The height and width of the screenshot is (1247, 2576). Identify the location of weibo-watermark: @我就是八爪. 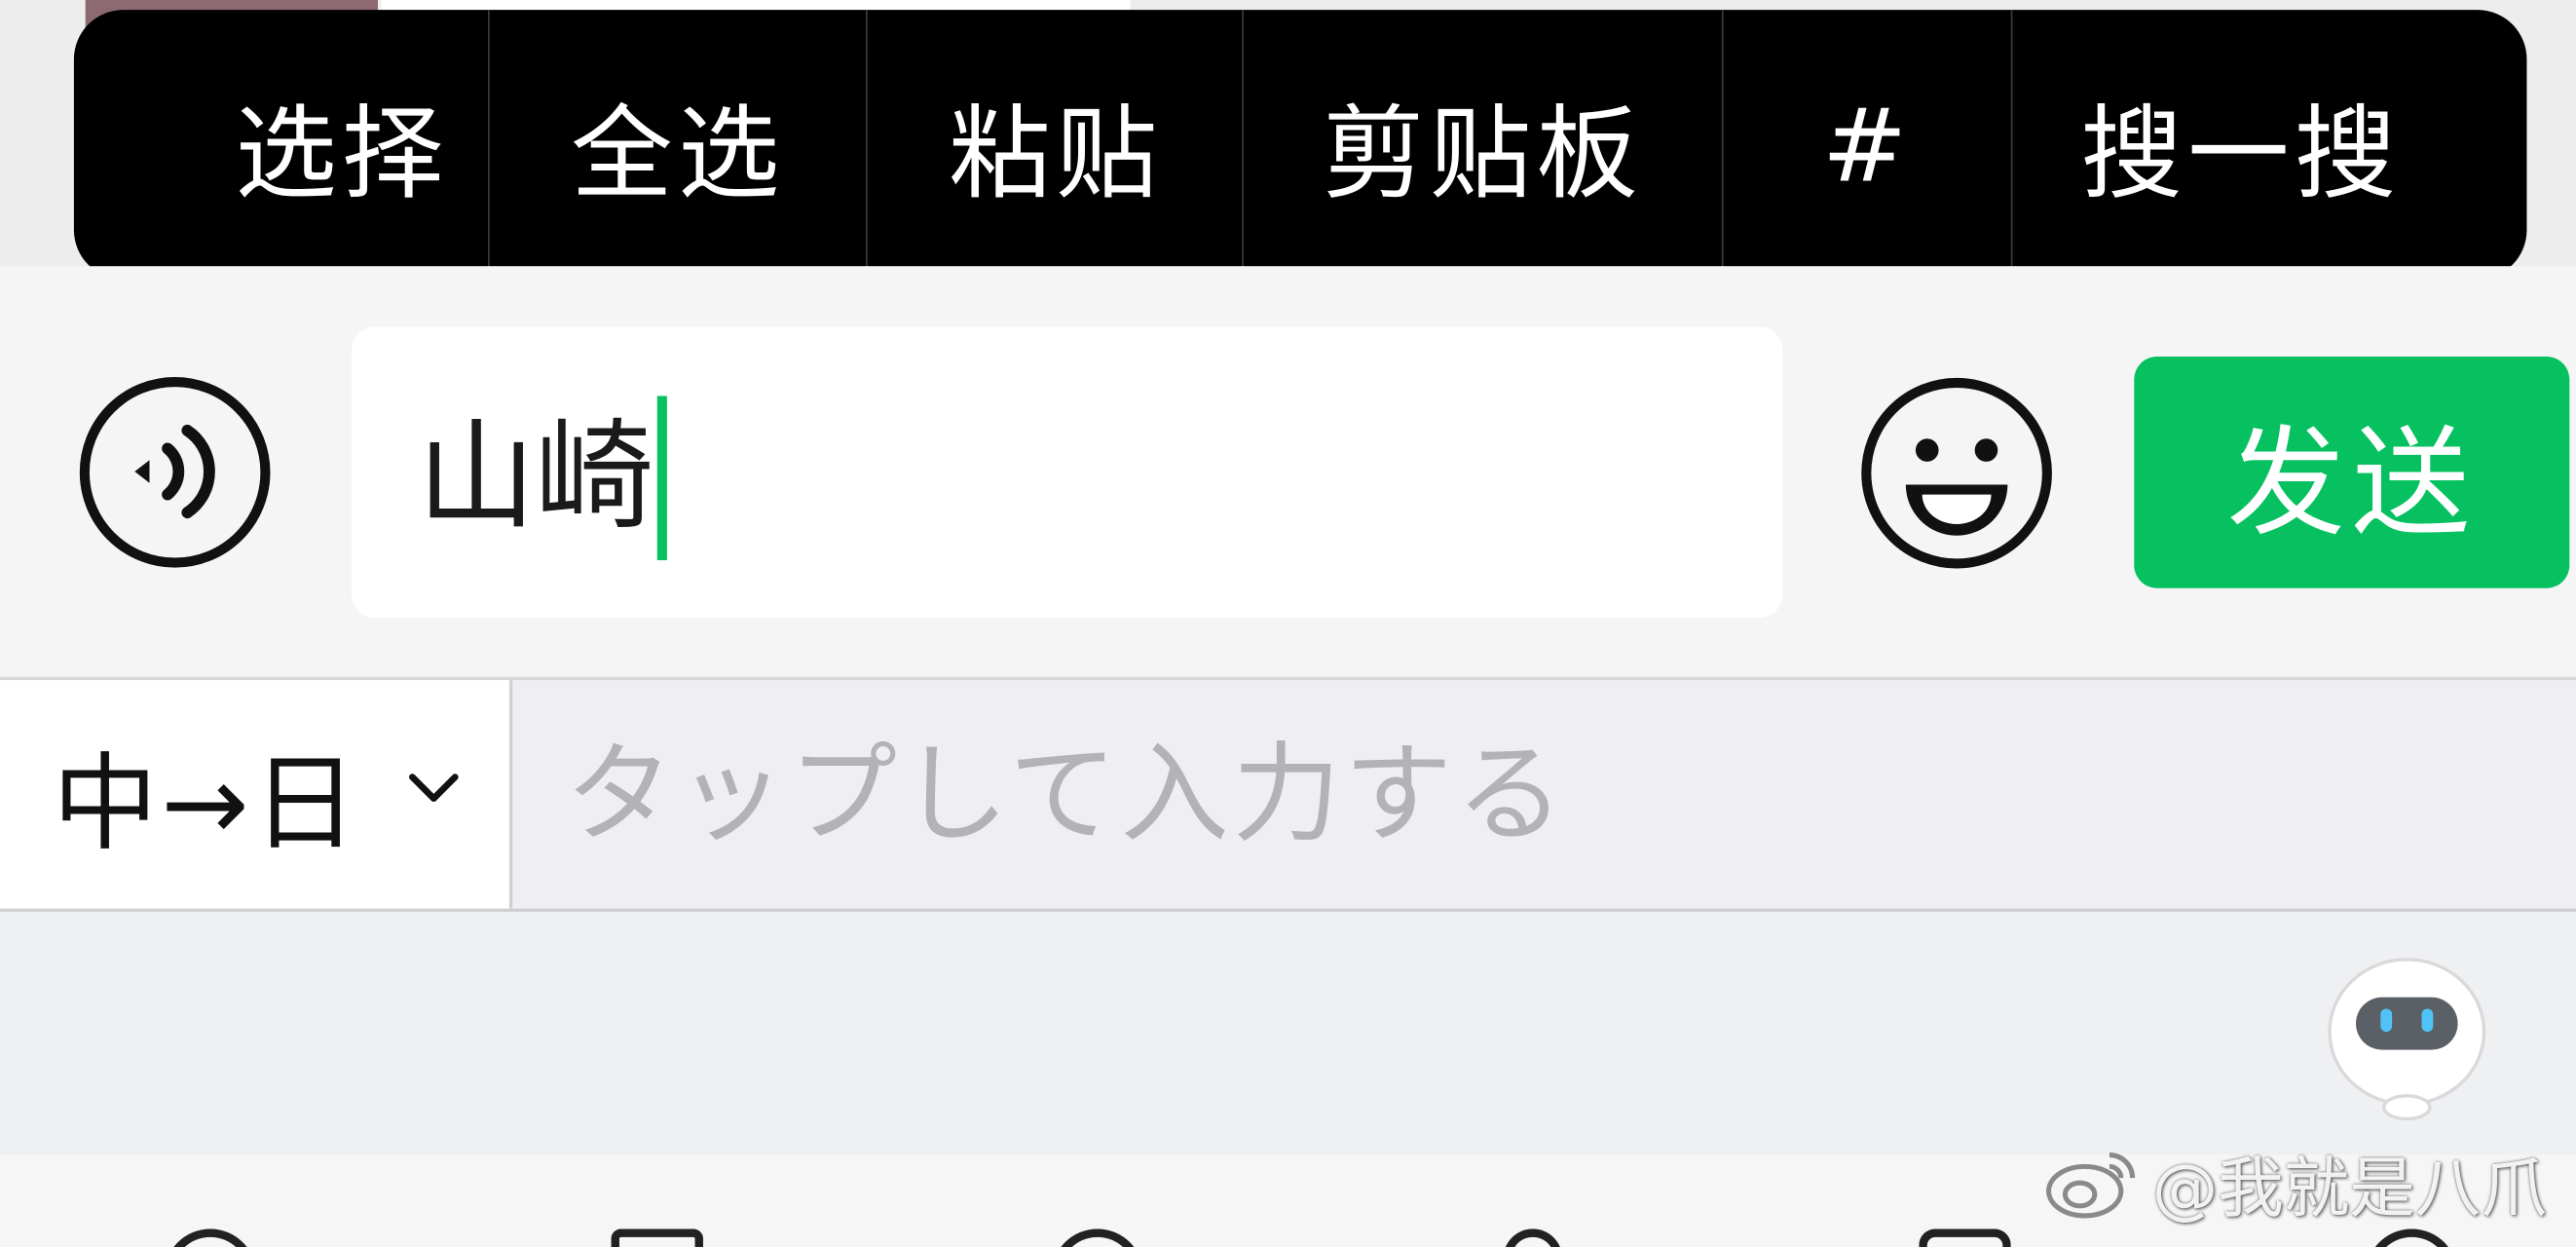
(2295, 1183).